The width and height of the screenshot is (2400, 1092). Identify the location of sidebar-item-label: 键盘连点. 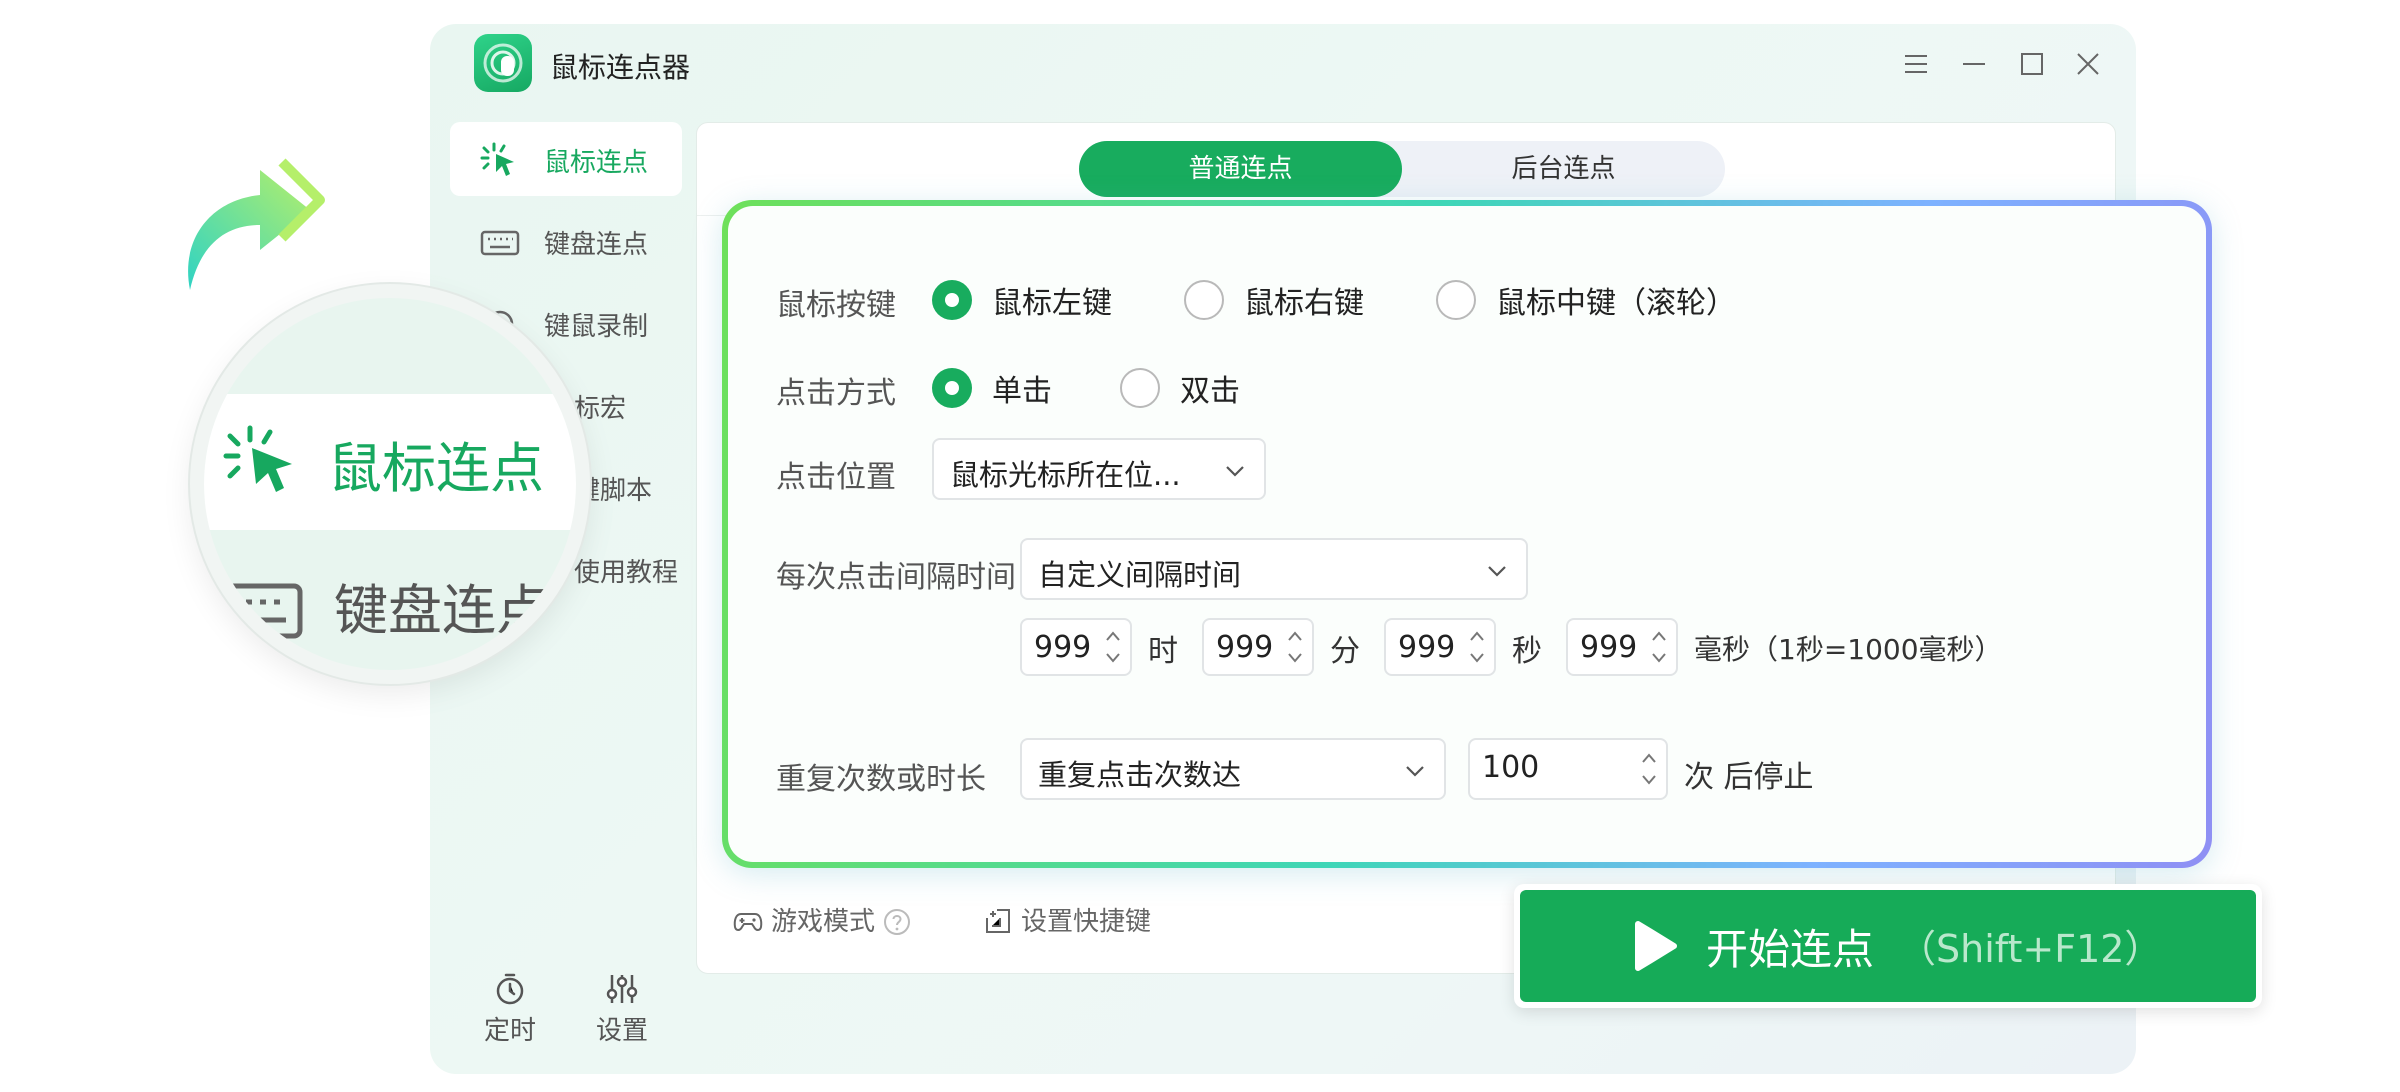
(596, 245).